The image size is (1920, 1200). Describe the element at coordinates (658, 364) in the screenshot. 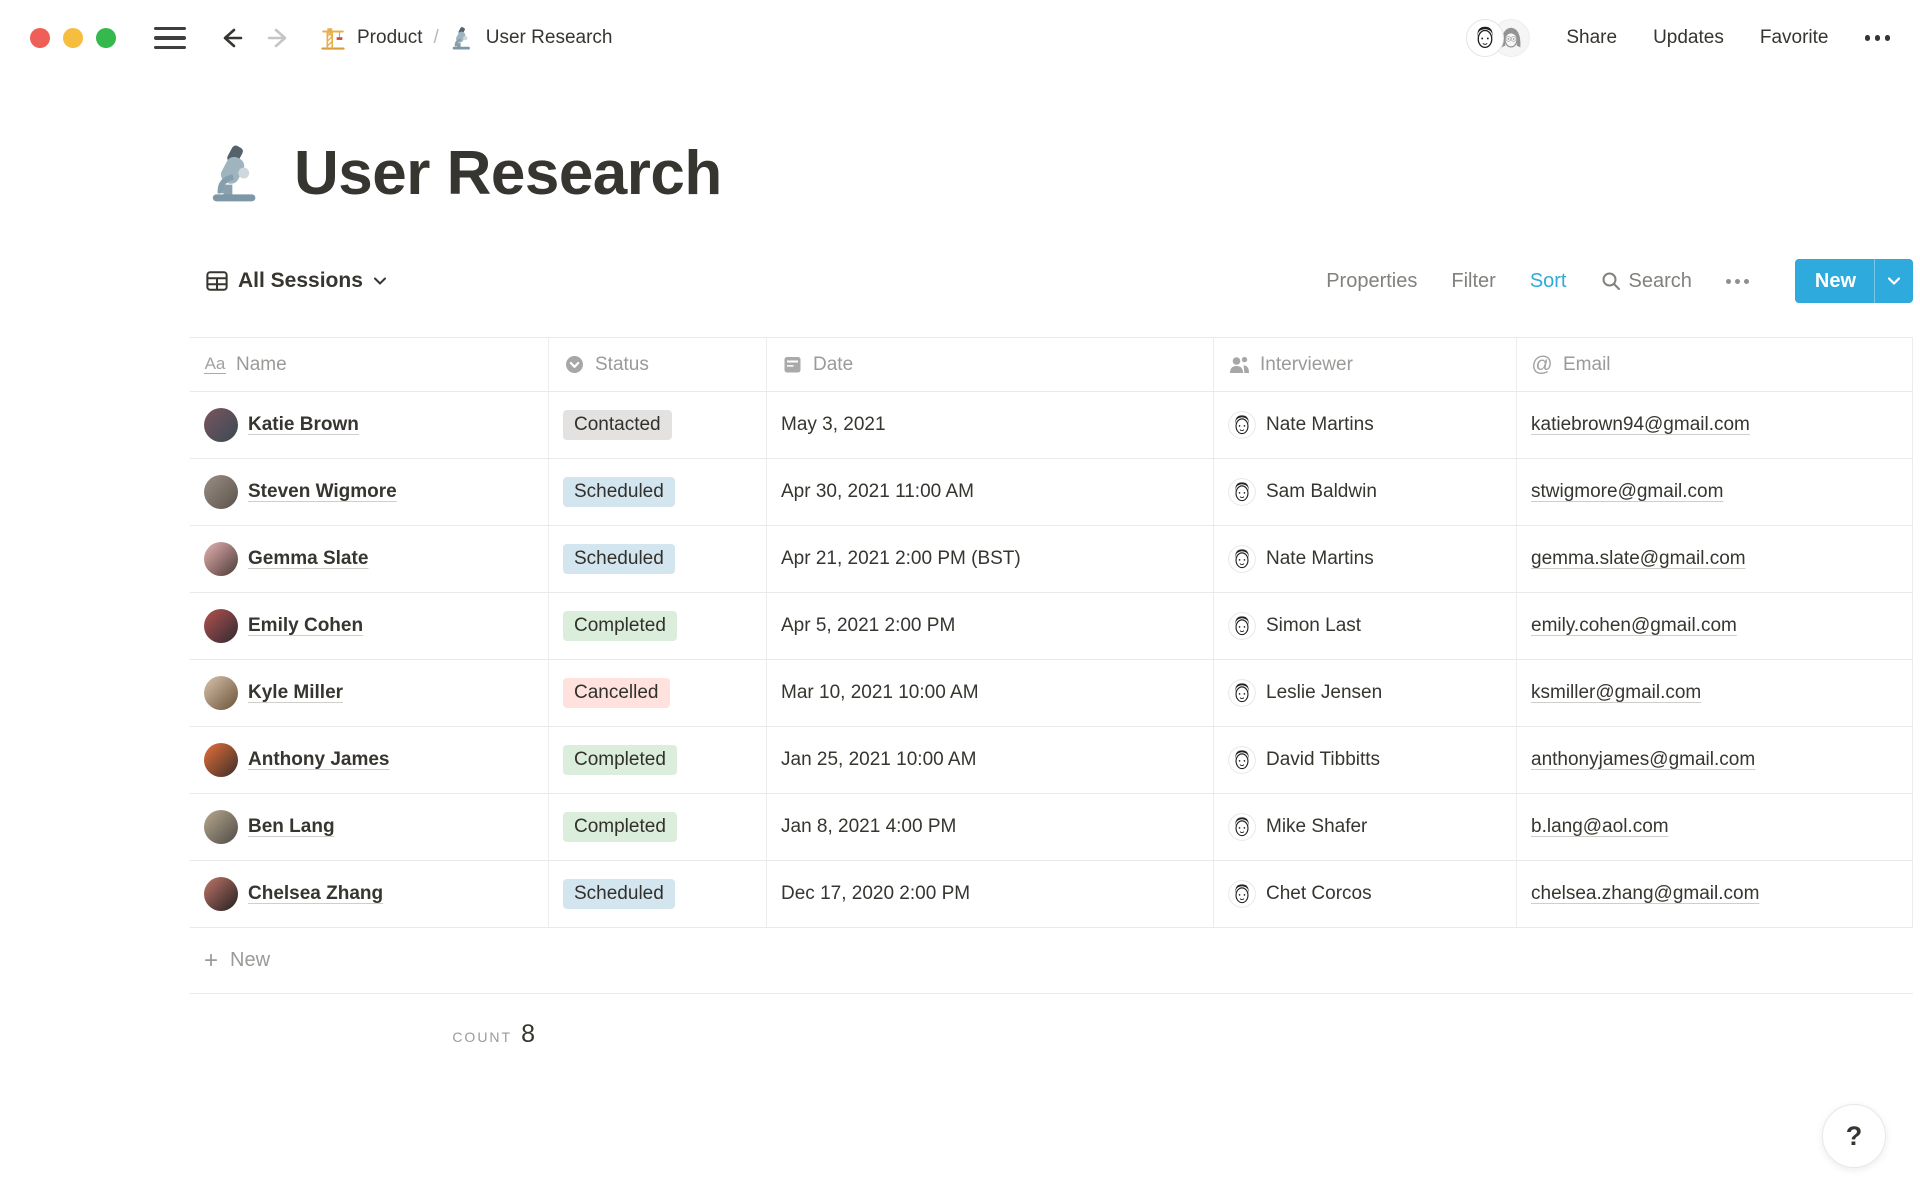

I see `column-header-status: Status` at that location.